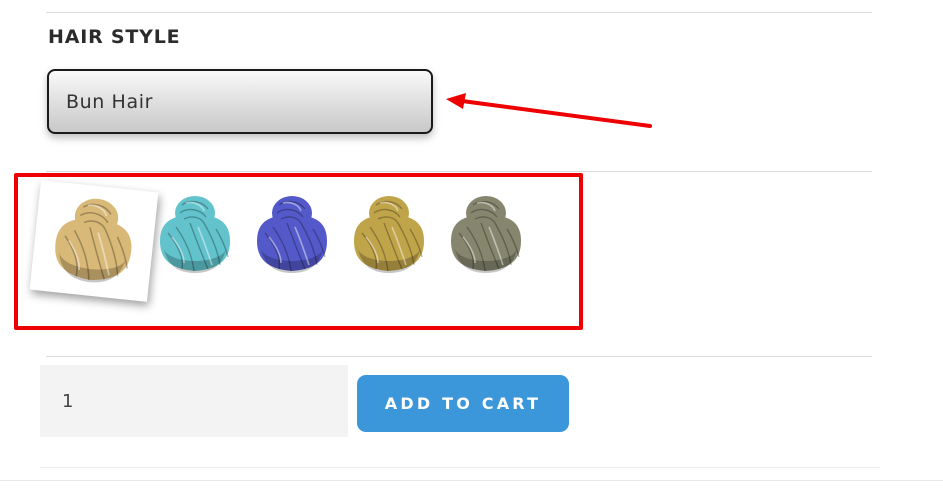 The width and height of the screenshot is (943, 490). Describe the element at coordinates (94, 241) in the screenshot. I see `bun-hair-blonde-icon` at that location.